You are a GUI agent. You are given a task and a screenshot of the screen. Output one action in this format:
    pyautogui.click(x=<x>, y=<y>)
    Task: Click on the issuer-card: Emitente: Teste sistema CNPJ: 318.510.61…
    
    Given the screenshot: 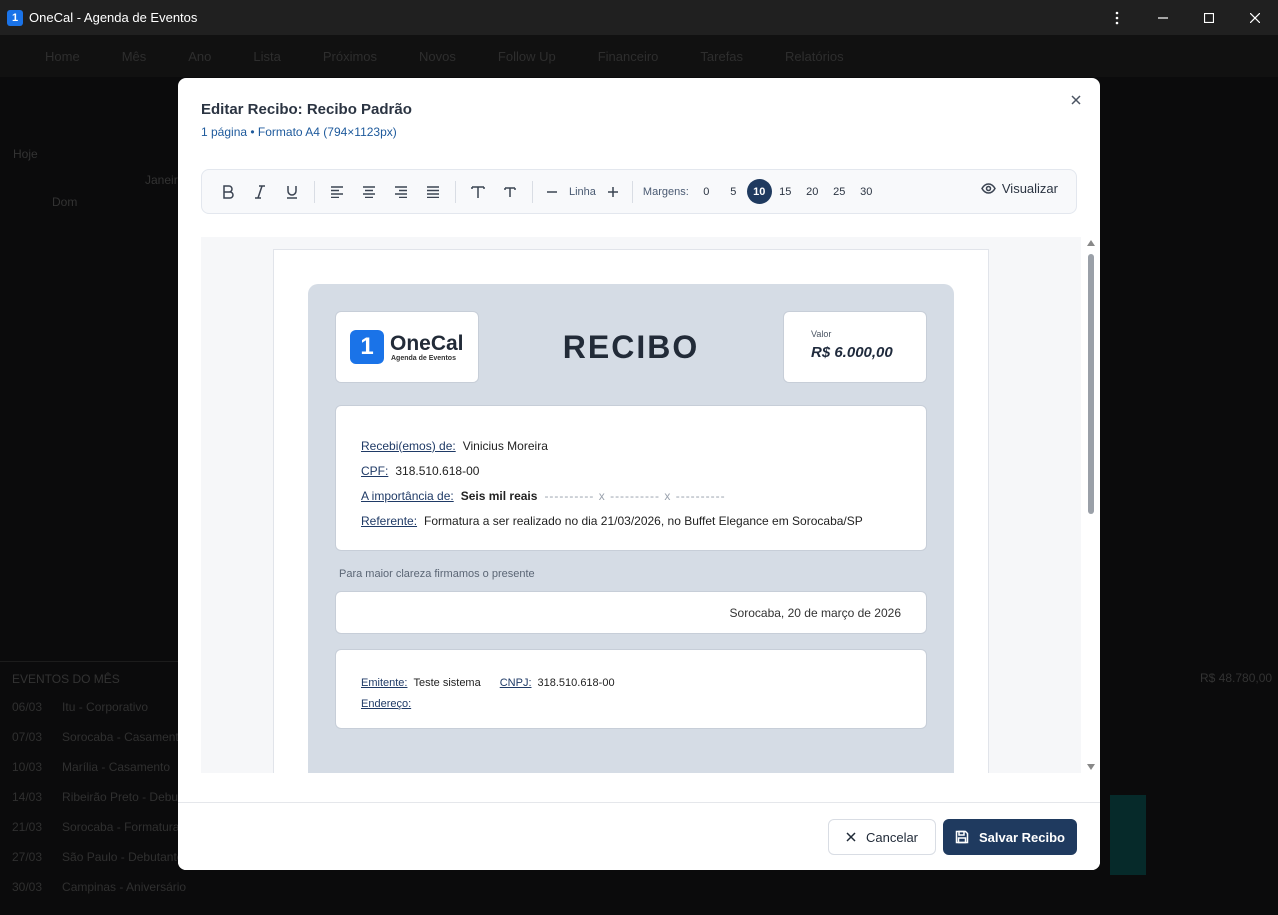 What is the action you would take?
    pyautogui.click(x=631, y=689)
    